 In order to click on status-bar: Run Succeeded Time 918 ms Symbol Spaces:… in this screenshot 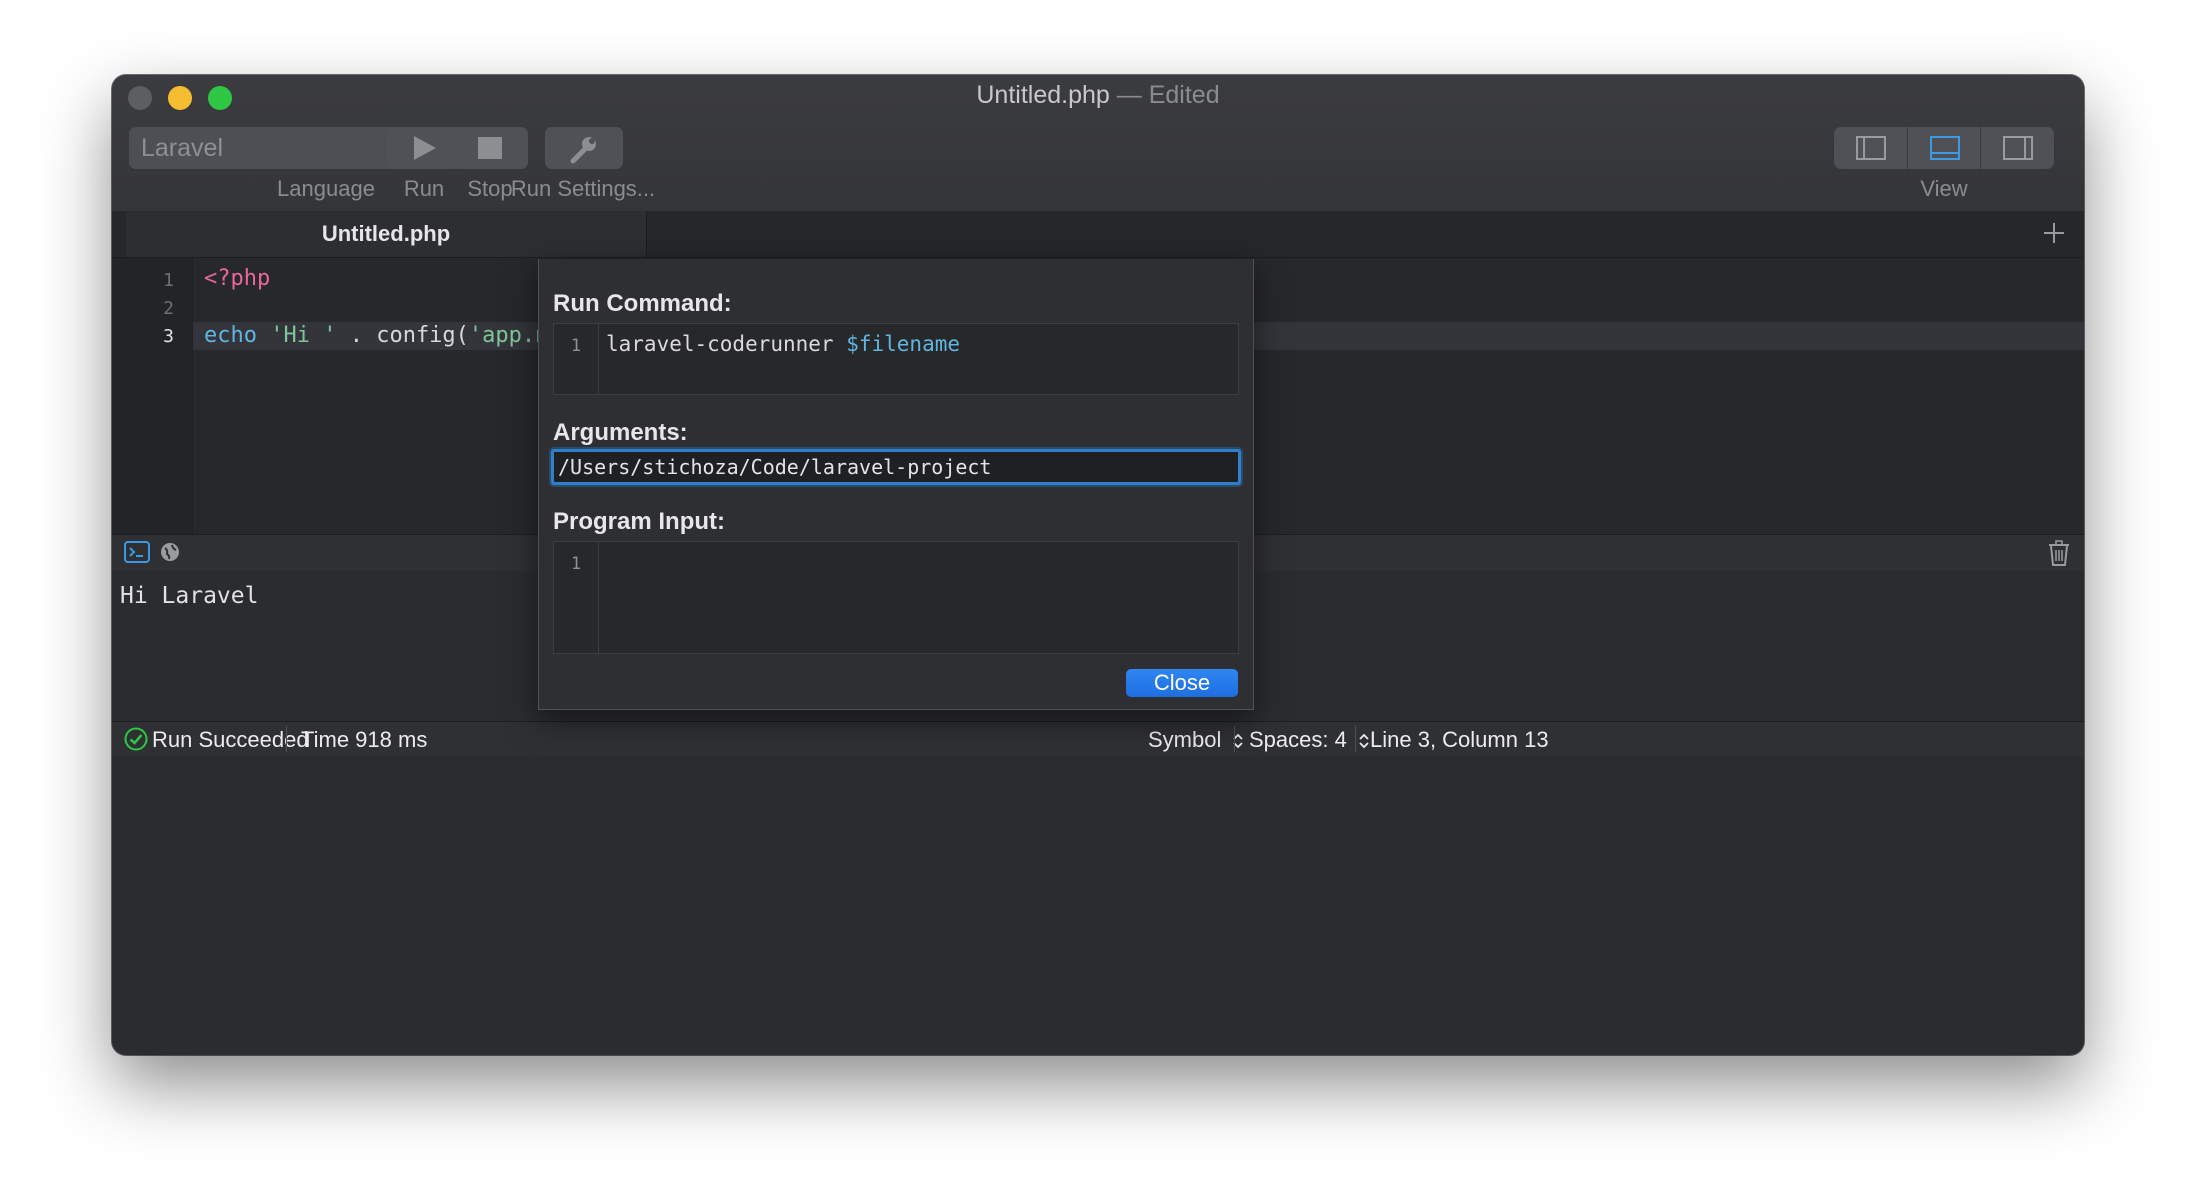, I will do `click(1098, 738)`.